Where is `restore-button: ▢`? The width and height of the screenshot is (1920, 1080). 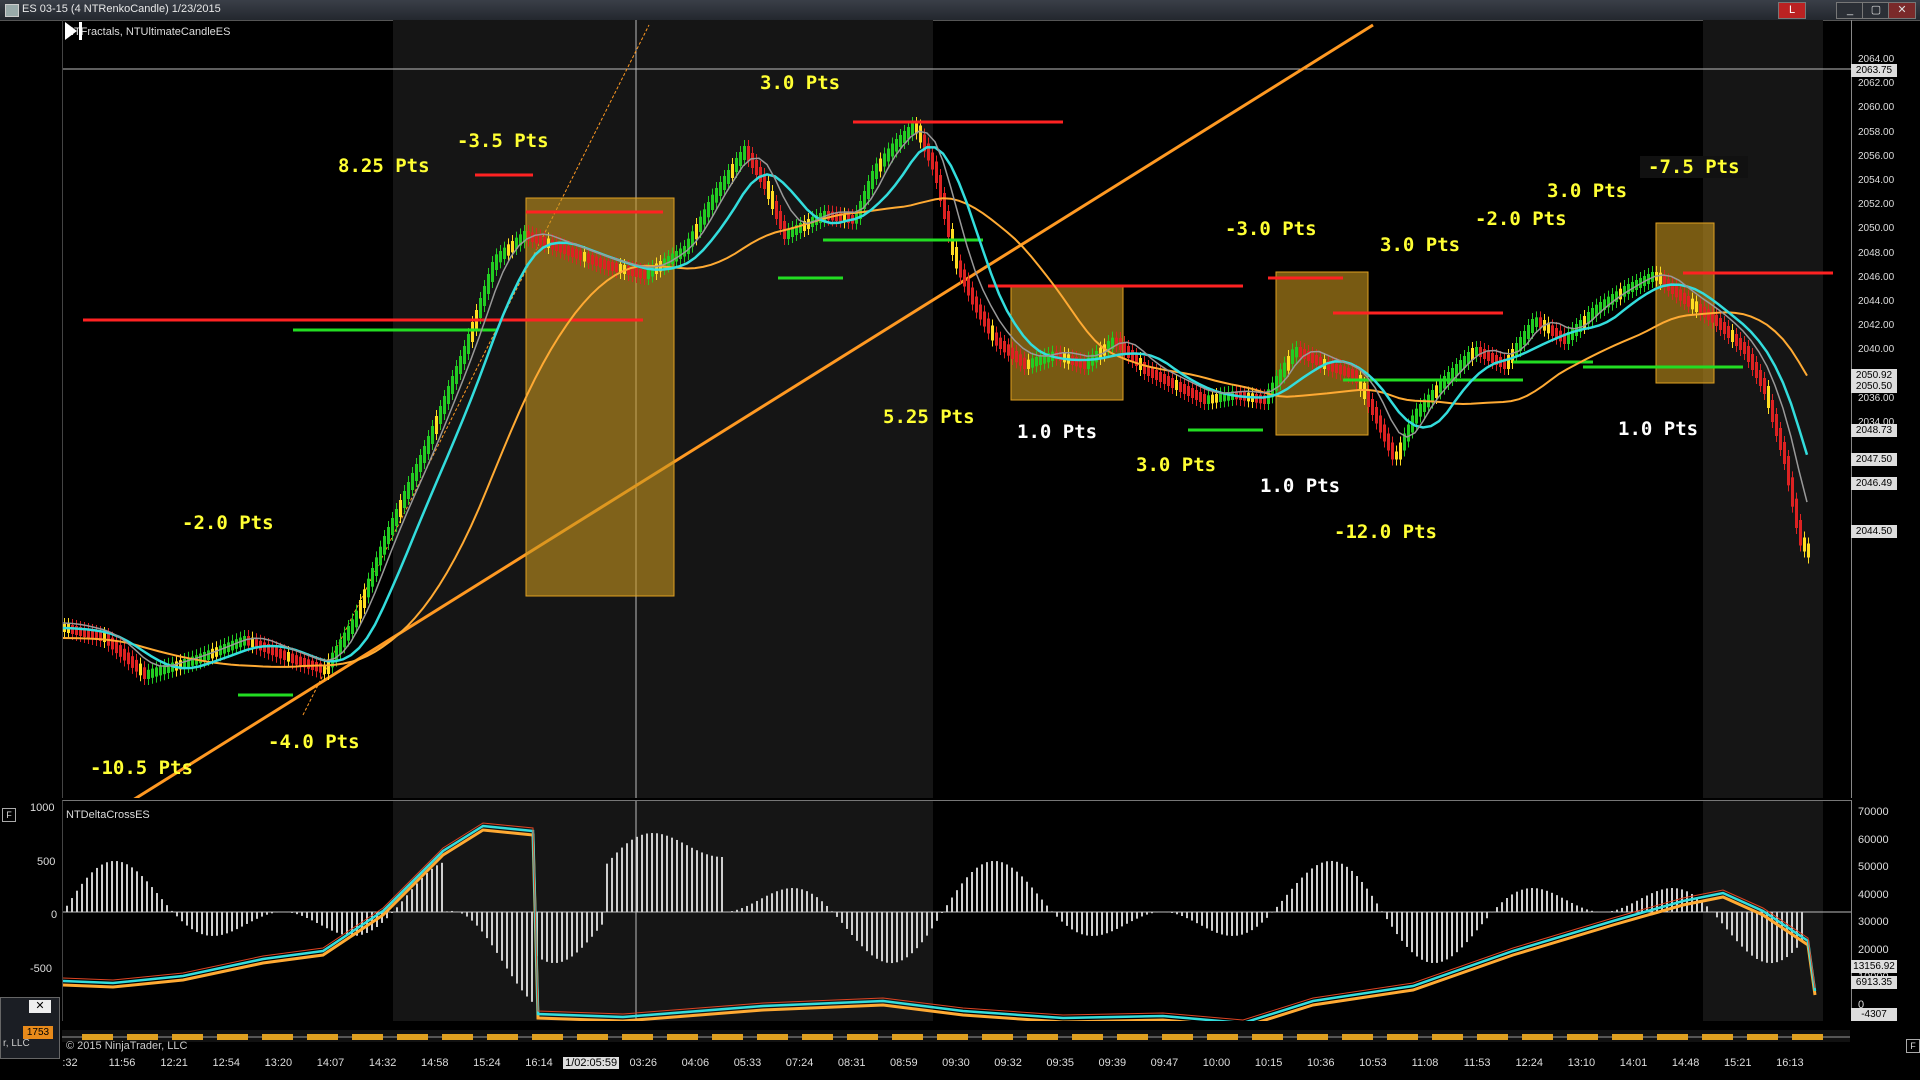 restore-button: ▢ is located at coordinates (1876, 10).